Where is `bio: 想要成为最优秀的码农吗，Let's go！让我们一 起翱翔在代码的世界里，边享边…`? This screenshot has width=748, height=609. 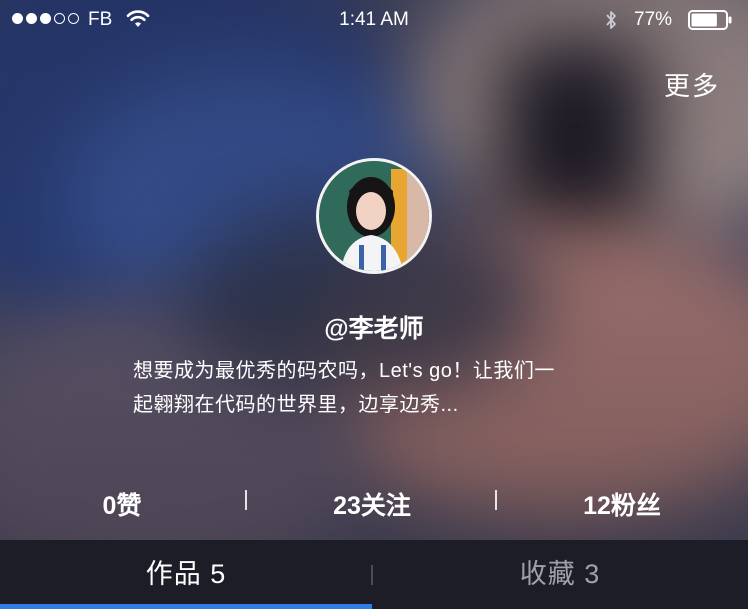 bio: 想要成为最优秀的码农吗，Let's go！让我们一 起翱翔在代码的世界里，边享边… is located at coordinates (393, 388).